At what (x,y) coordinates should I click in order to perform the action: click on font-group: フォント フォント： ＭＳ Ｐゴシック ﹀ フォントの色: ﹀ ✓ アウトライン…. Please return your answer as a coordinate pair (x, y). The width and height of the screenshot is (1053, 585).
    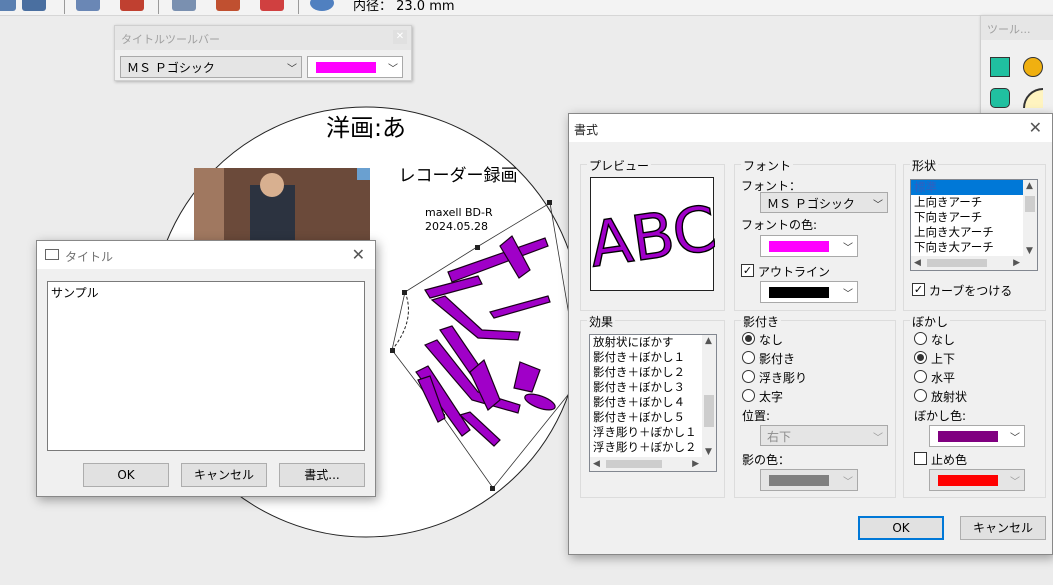
    Looking at the image, I should click on (815, 234).